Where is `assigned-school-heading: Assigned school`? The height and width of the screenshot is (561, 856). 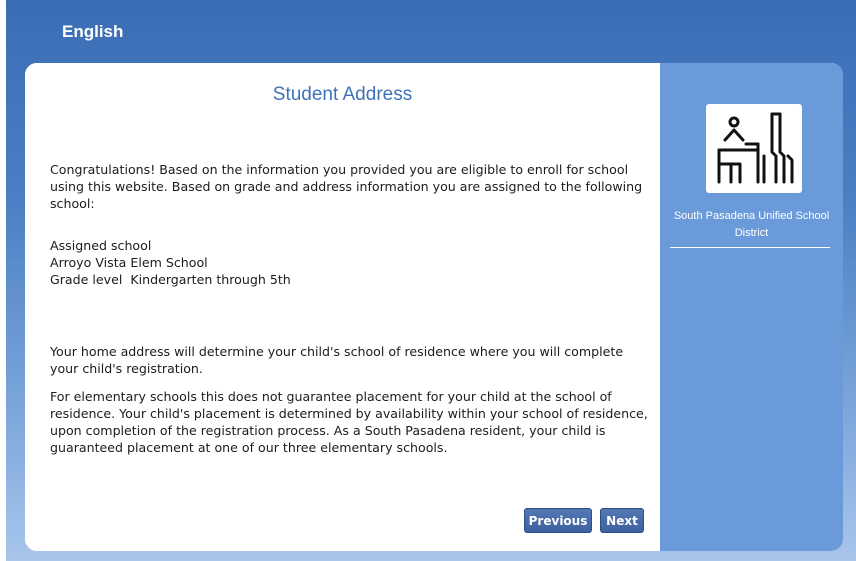
assigned-school-heading: Assigned school is located at coordinates (101, 245).